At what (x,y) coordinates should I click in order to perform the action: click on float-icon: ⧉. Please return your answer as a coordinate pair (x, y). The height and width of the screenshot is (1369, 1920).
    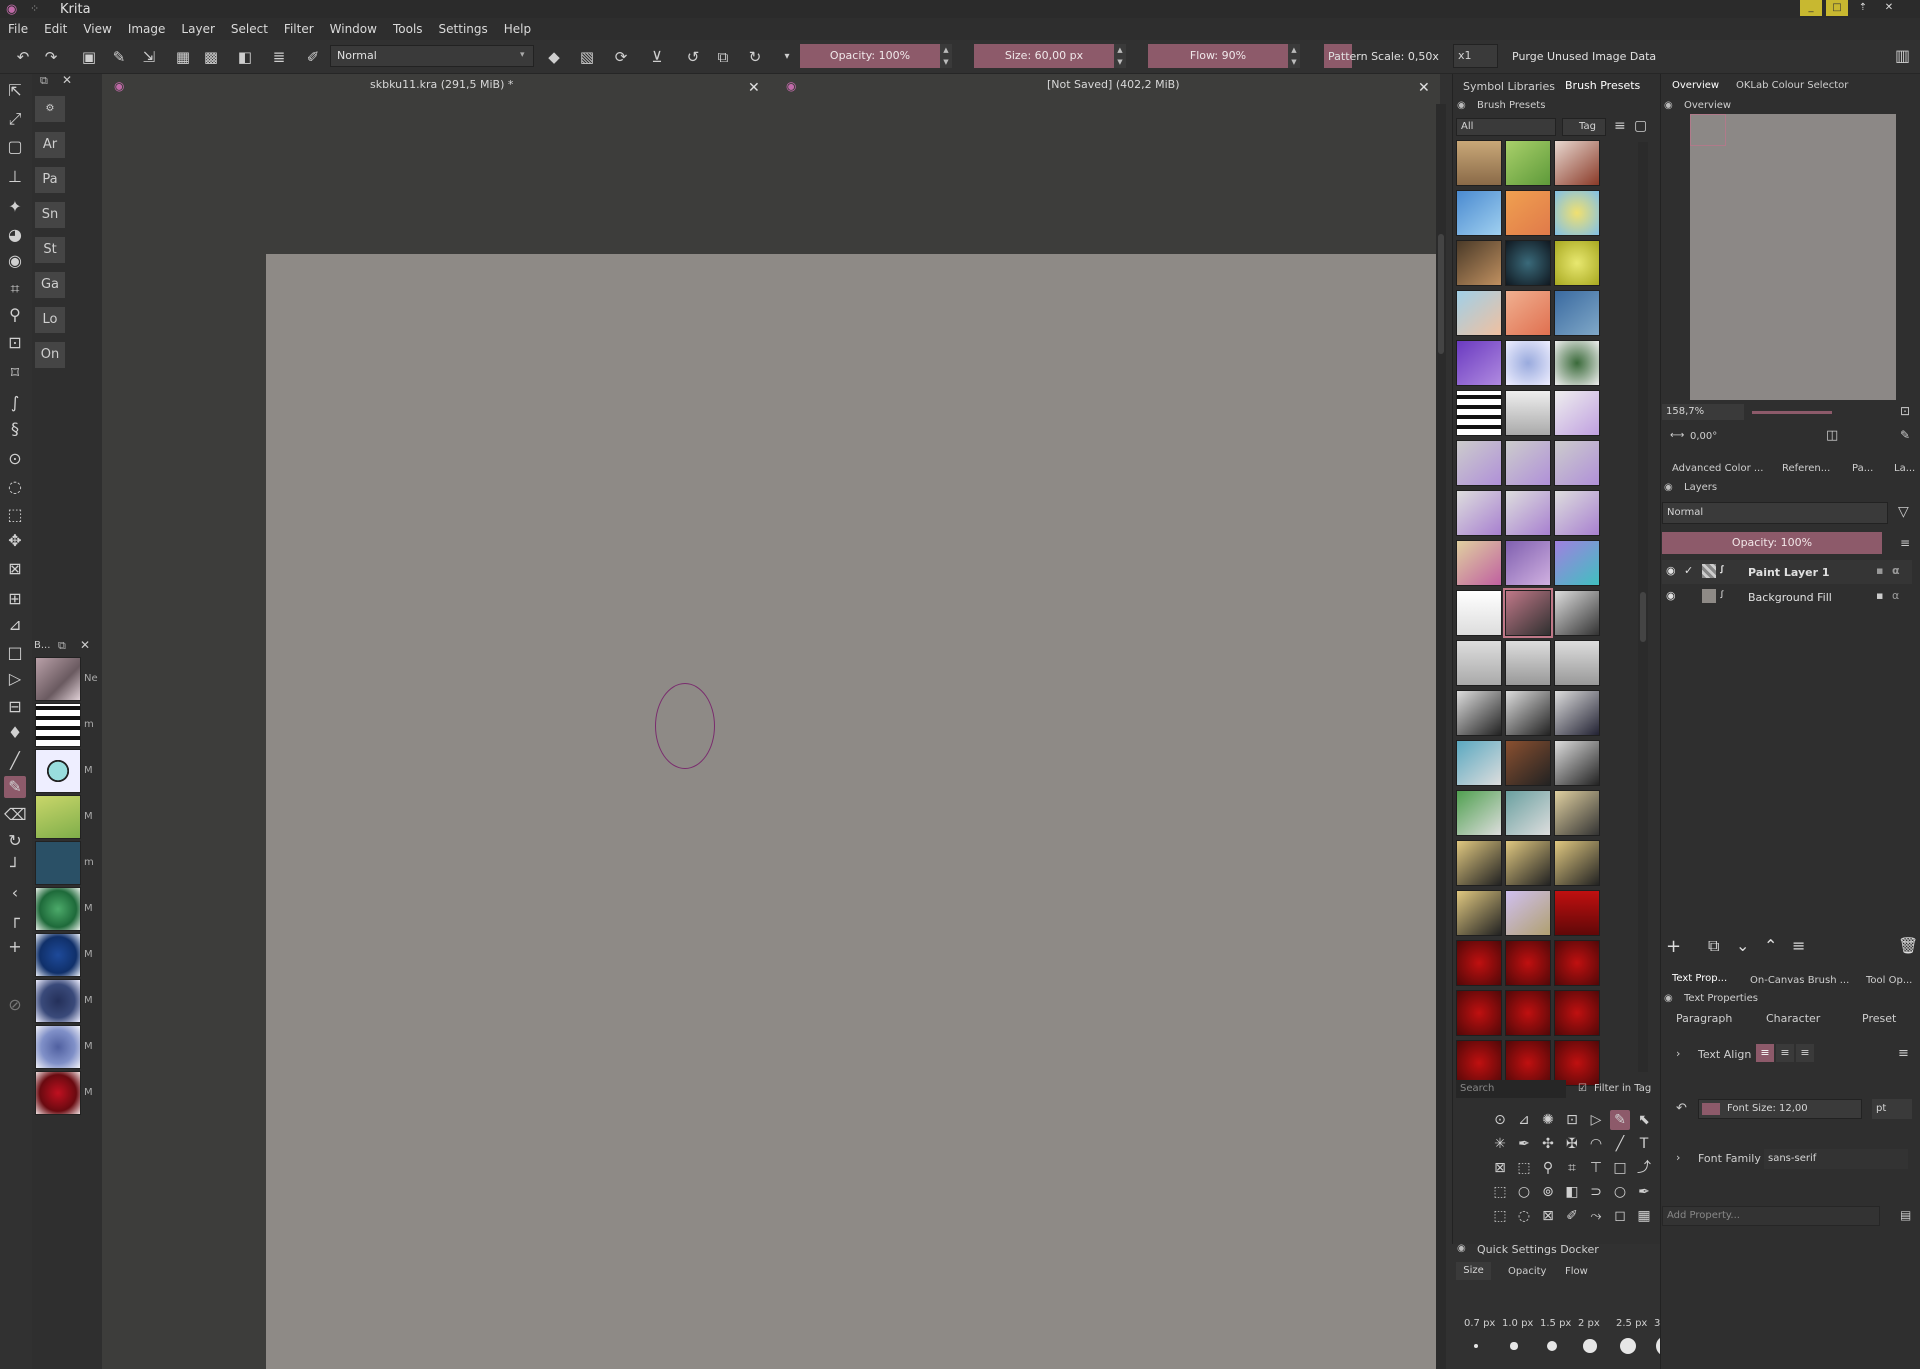
    Looking at the image, I should click on (44, 81).